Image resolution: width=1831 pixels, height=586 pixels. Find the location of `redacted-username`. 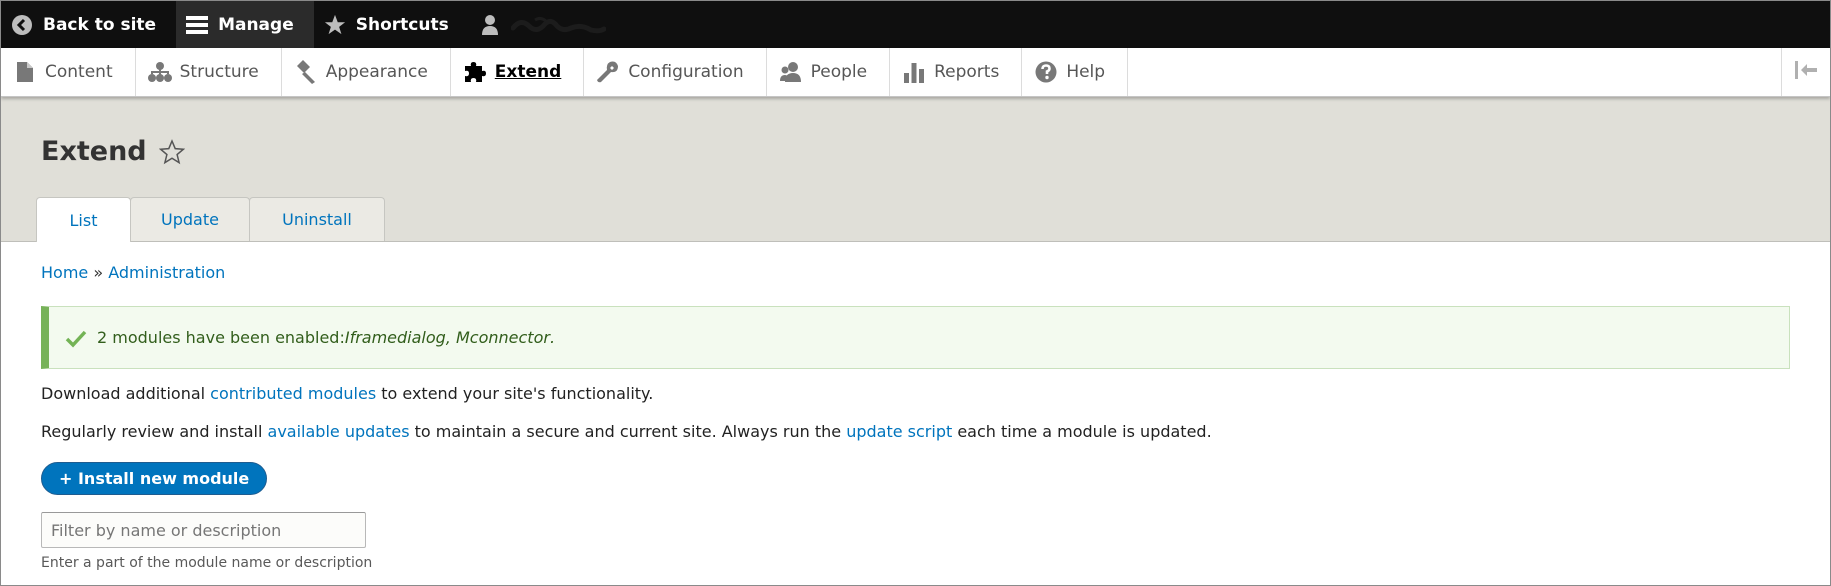

redacted-username is located at coordinates (558, 25).